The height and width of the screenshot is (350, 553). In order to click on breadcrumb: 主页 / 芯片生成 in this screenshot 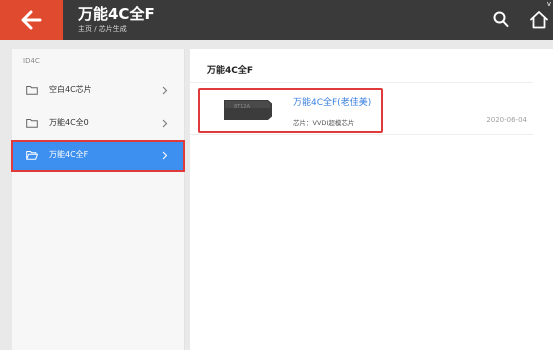, I will do `click(102, 29)`.